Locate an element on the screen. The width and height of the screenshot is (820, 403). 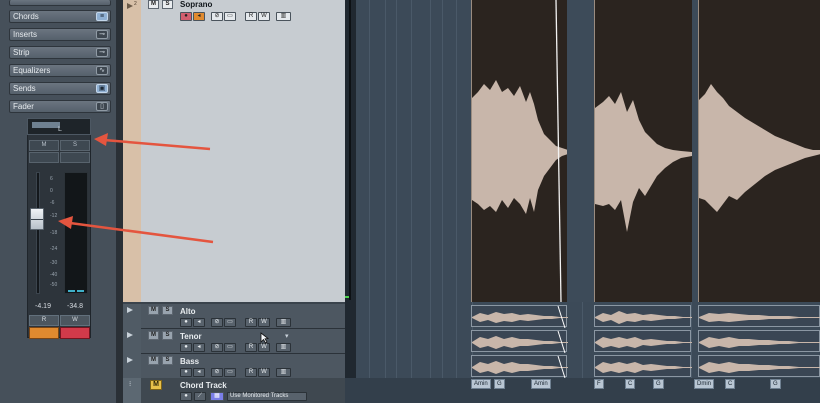
use-monitored-tracks-option: Use Monitored Tracks is located at coordinates (267, 396).